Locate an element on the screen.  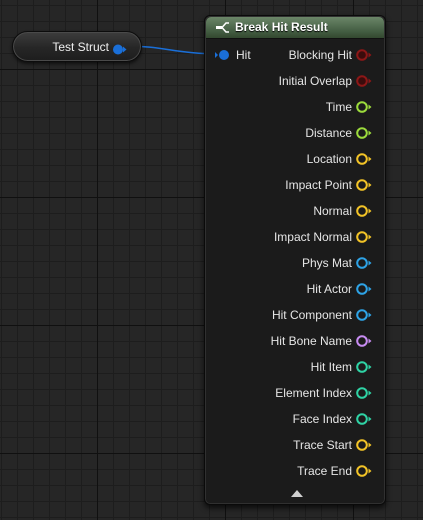
struct-output-pin is located at coordinates (120, 51).